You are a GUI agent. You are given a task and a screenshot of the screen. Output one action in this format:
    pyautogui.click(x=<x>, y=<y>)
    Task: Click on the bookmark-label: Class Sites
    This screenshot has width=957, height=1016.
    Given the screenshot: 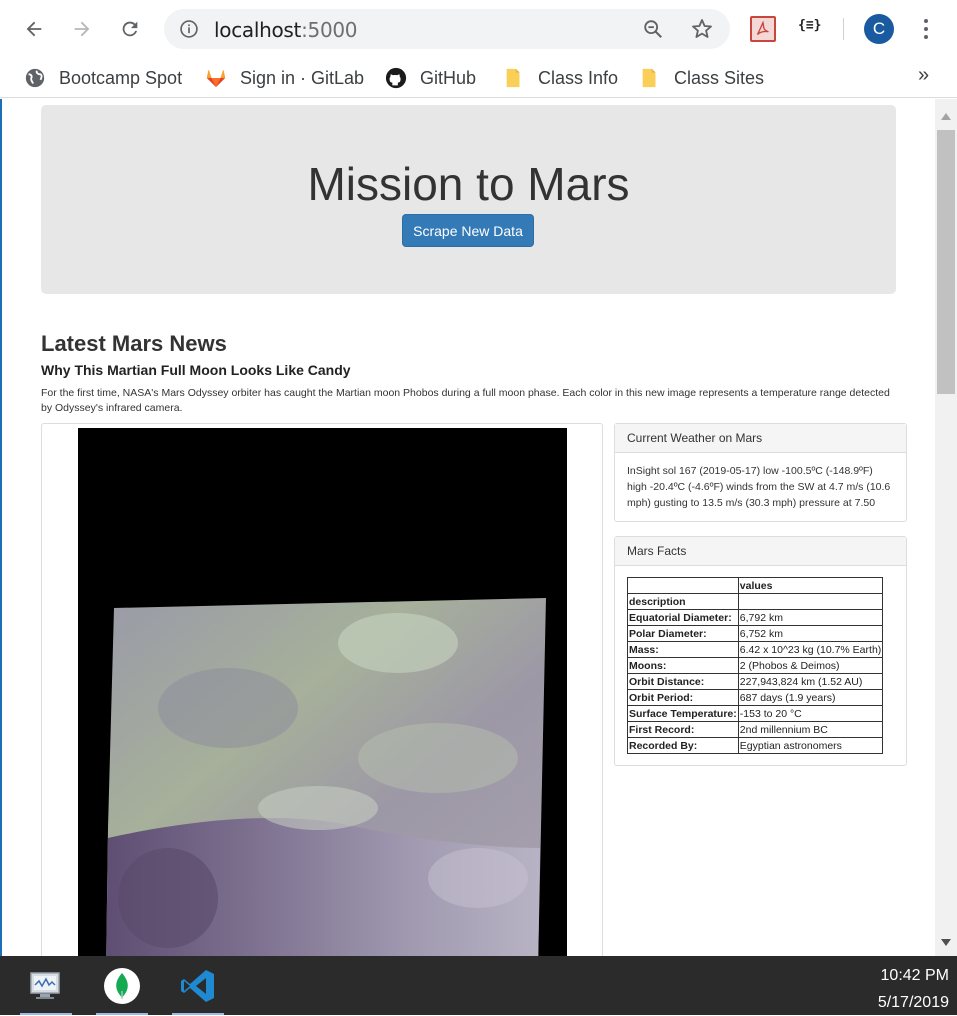 What is the action you would take?
    pyautogui.click(x=719, y=77)
    